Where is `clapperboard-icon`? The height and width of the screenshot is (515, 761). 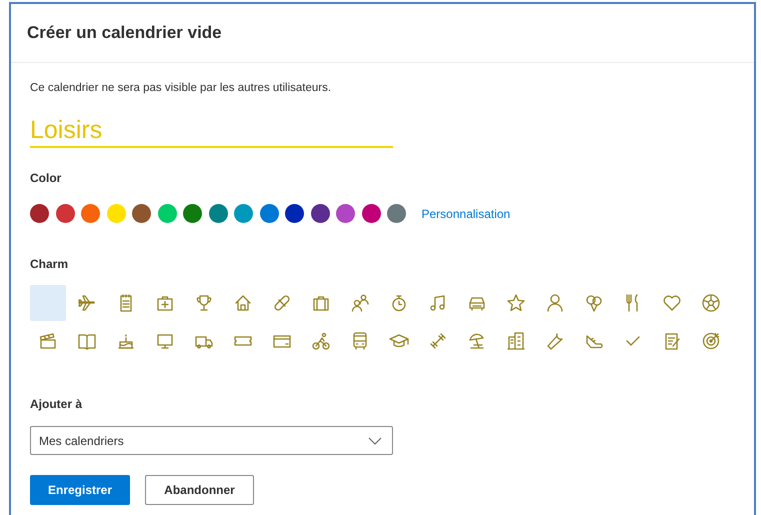 clapperboard-icon is located at coordinates (48, 341).